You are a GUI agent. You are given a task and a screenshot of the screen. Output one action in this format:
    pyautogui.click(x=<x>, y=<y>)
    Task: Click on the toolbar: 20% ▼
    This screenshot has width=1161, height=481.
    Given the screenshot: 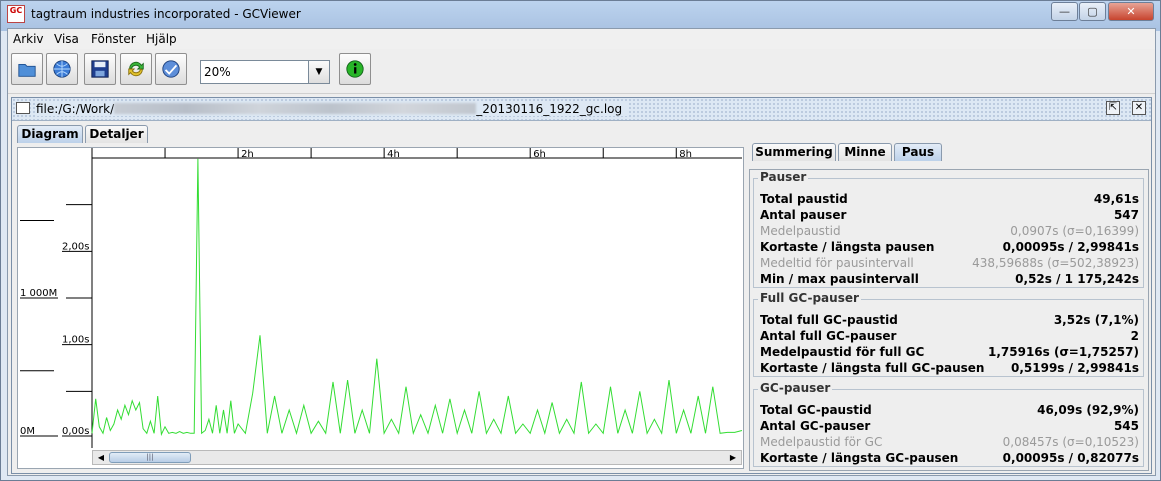 What is the action you would take?
    pyautogui.click(x=581, y=71)
    